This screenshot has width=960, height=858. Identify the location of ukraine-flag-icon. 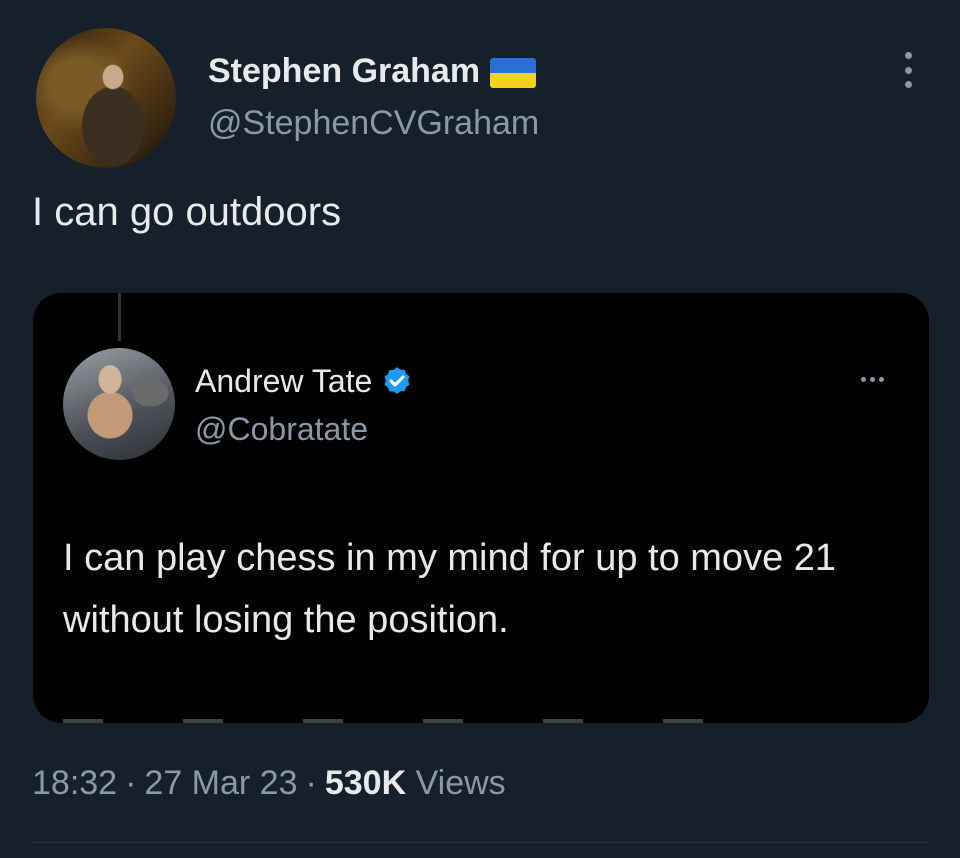
(513, 72).